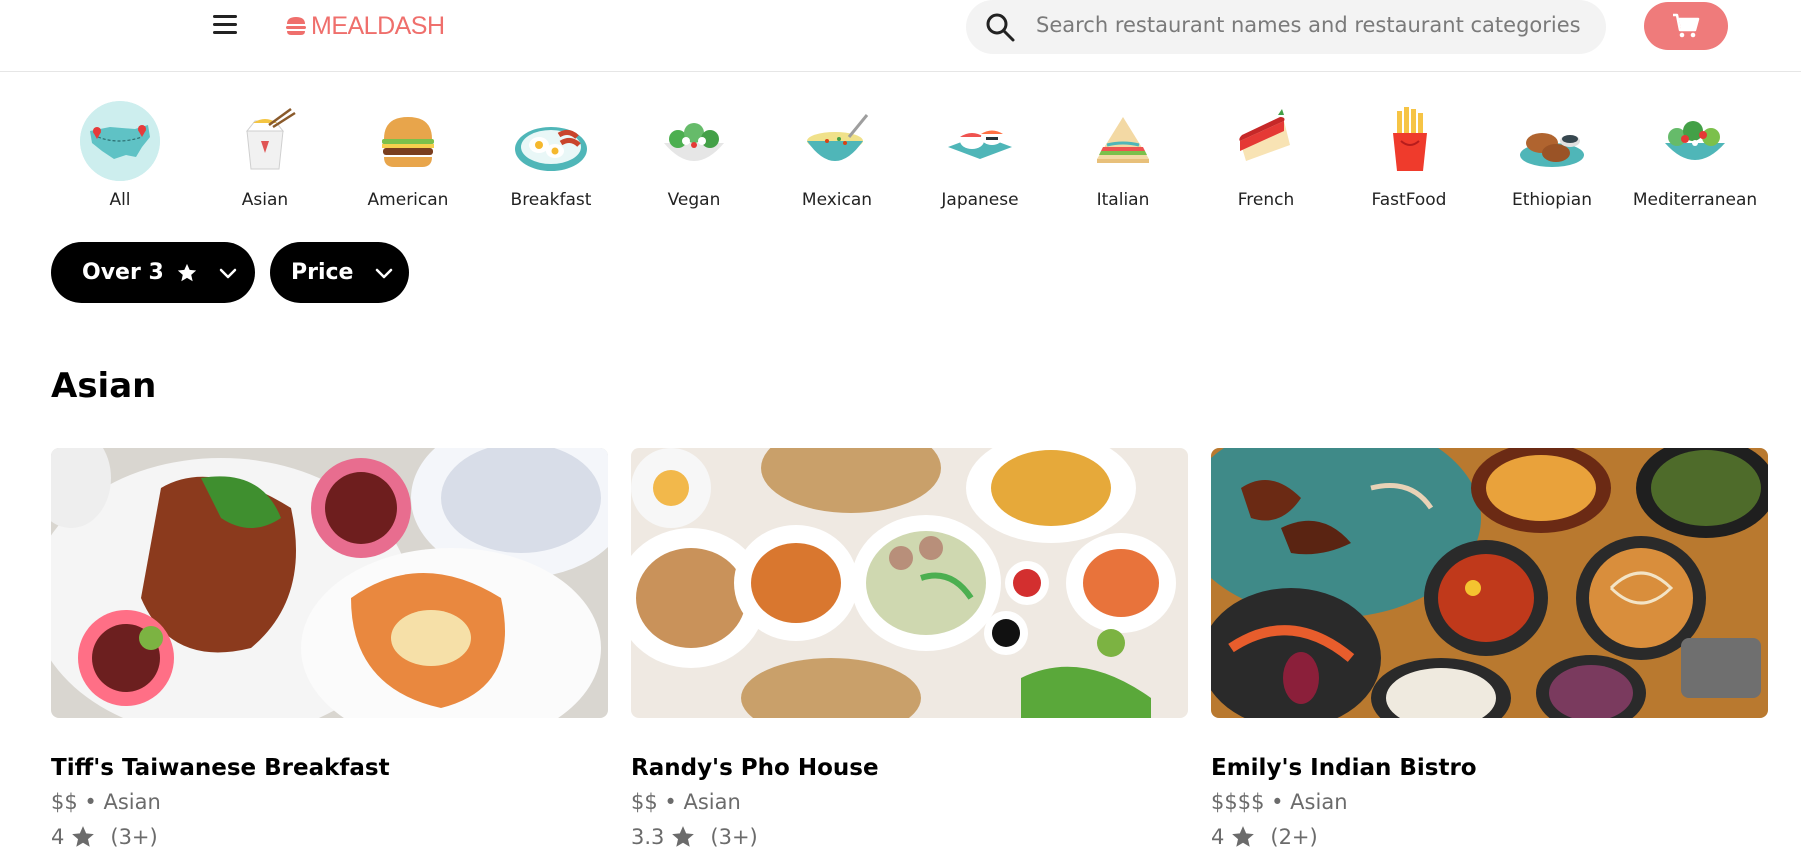 The width and height of the screenshot is (1801, 853). I want to click on category-breakfast: Breakfast, so click(551, 155).